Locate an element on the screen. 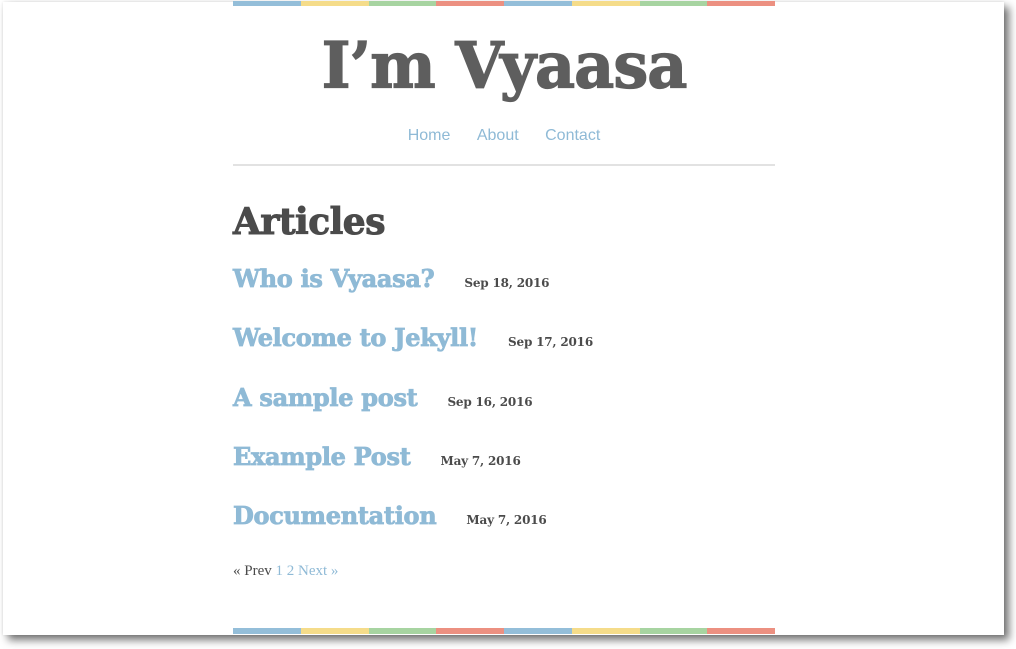  post-item: Welcome to Jekyll! Sep 17, 2016 is located at coordinates (413, 338).